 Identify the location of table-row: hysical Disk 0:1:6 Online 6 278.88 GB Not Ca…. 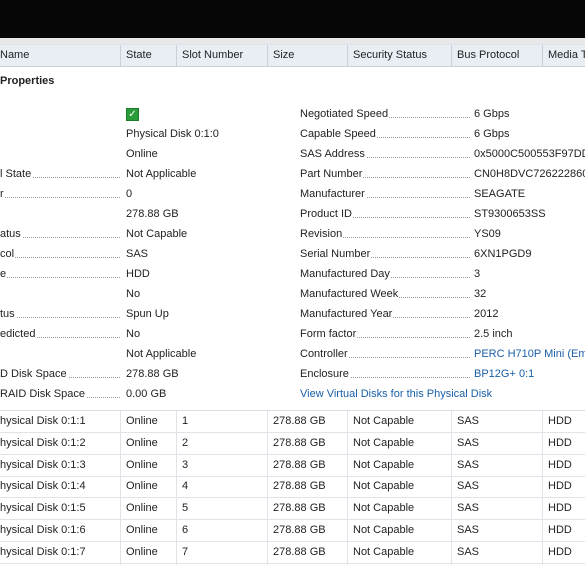
(292, 531).